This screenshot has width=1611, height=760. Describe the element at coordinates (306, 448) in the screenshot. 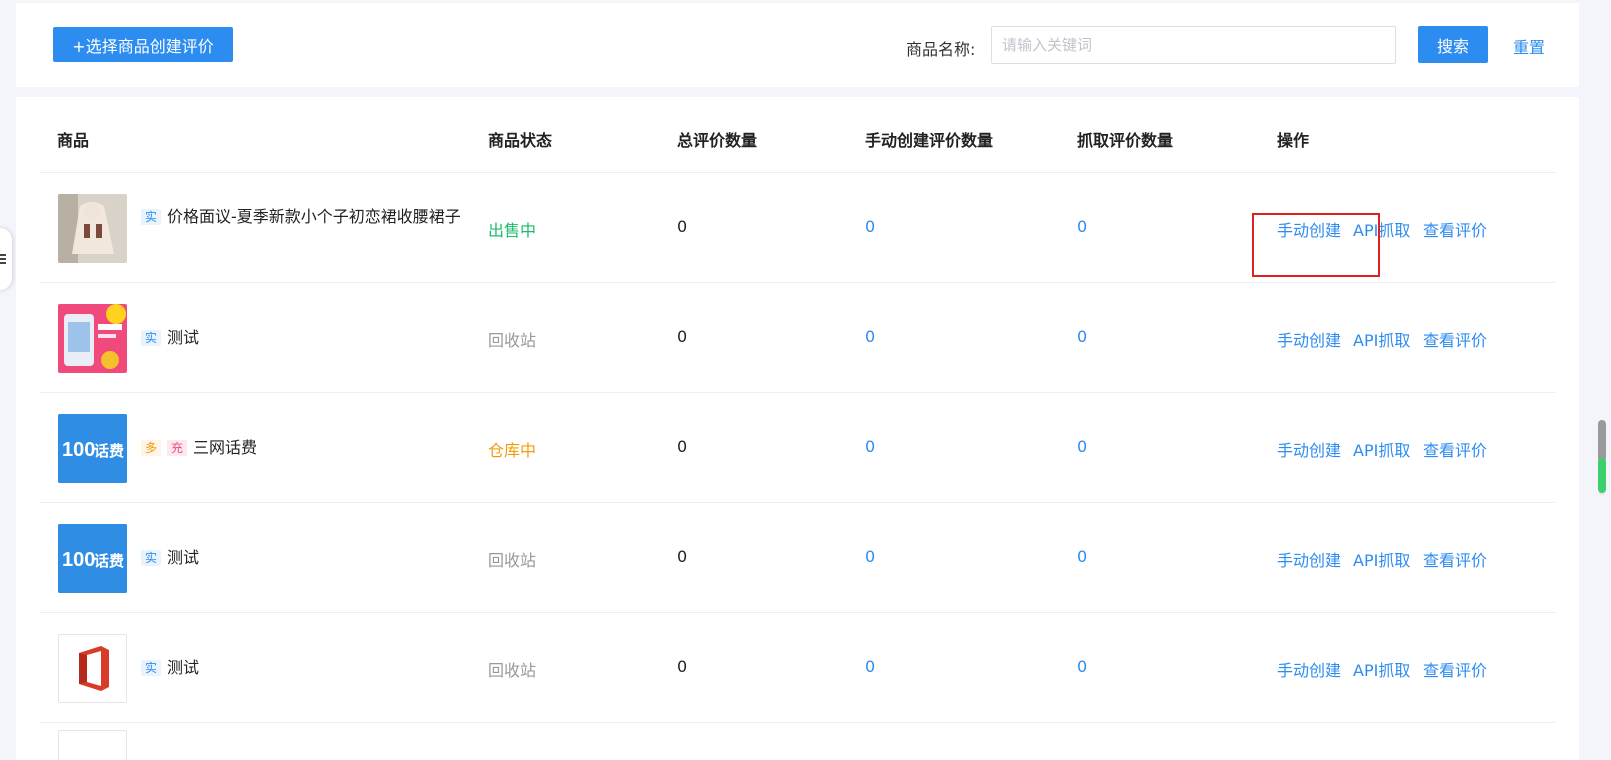

I see `product-name-cell: 多充三网话费` at that location.